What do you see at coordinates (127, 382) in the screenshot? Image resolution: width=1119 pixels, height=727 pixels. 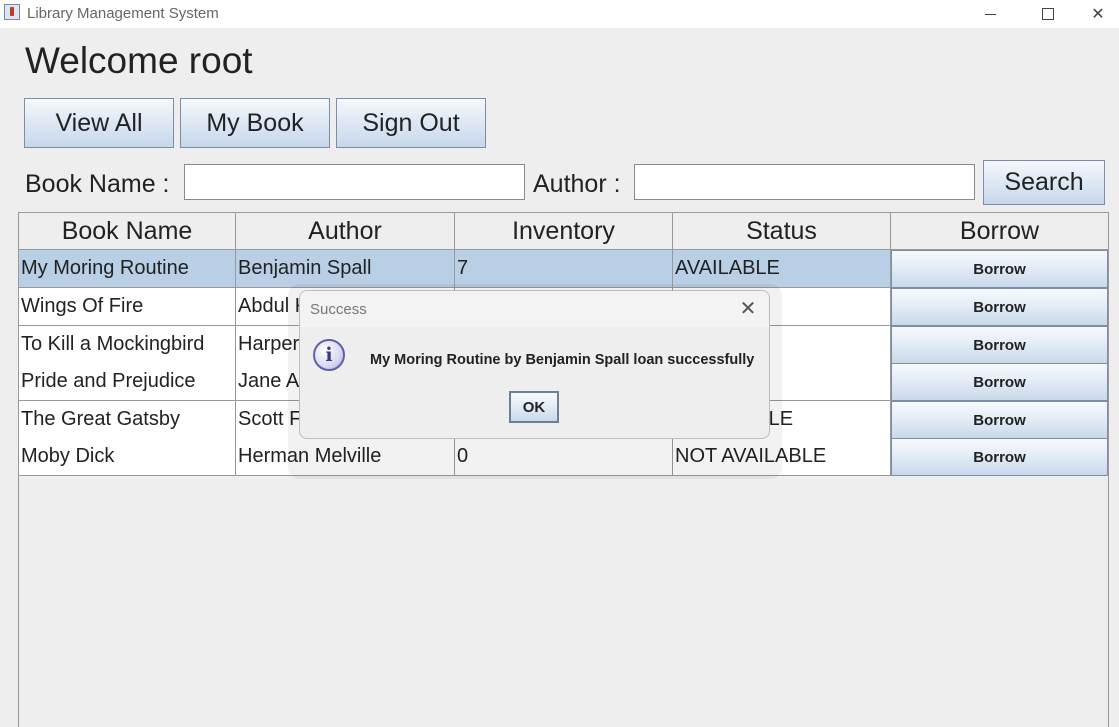 I see `cell-book-name: Pride and Prejudice` at bounding box center [127, 382].